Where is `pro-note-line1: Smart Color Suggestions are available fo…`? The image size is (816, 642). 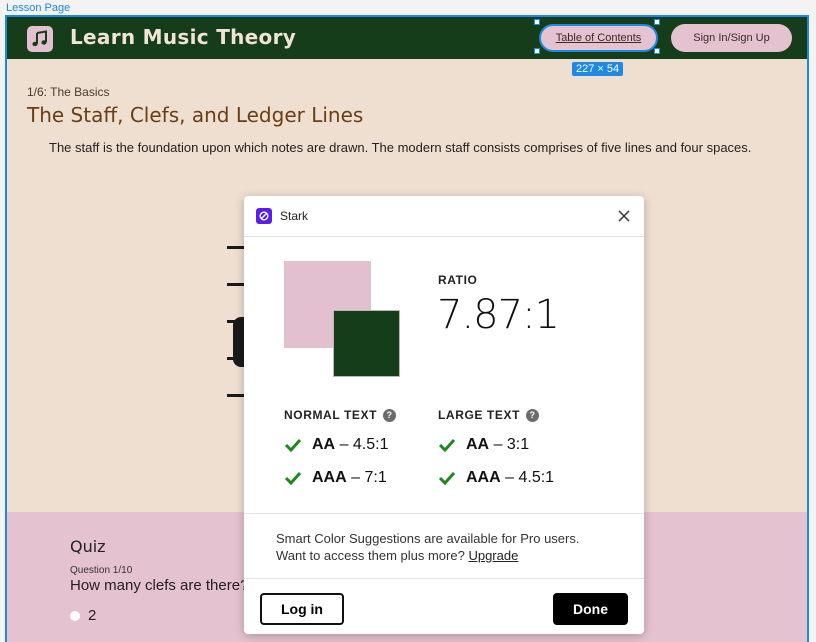
pro-note-line1: Smart Color Suggestions are available fo… is located at coordinates (428, 538).